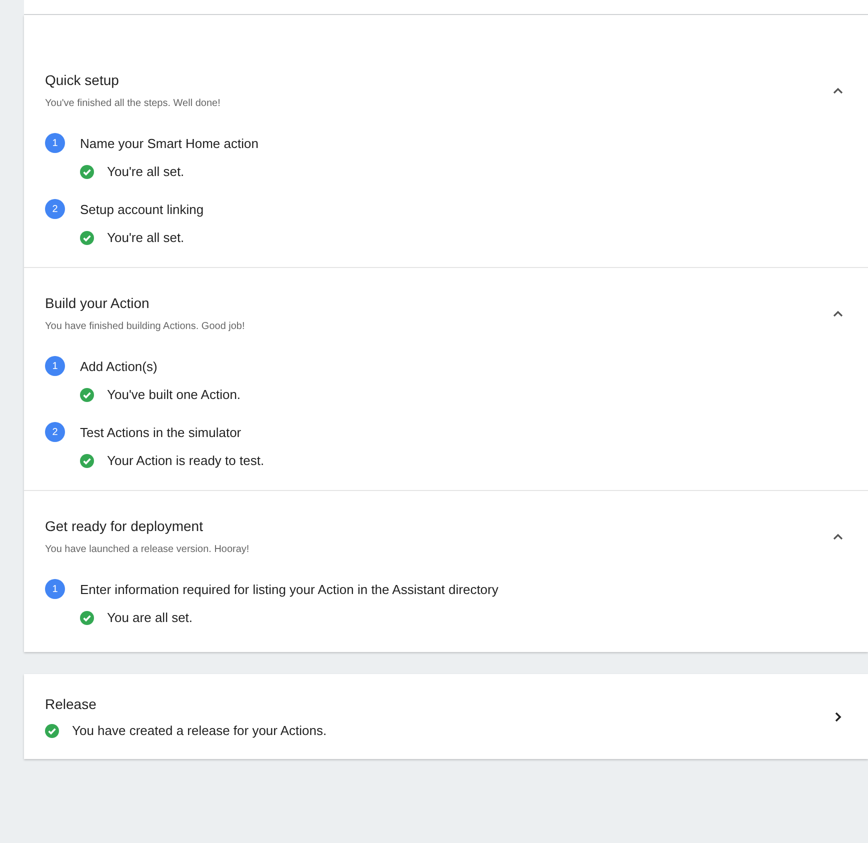  What do you see at coordinates (169, 143) in the screenshot?
I see `step-label: Name your Smart Home action` at bounding box center [169, 143].